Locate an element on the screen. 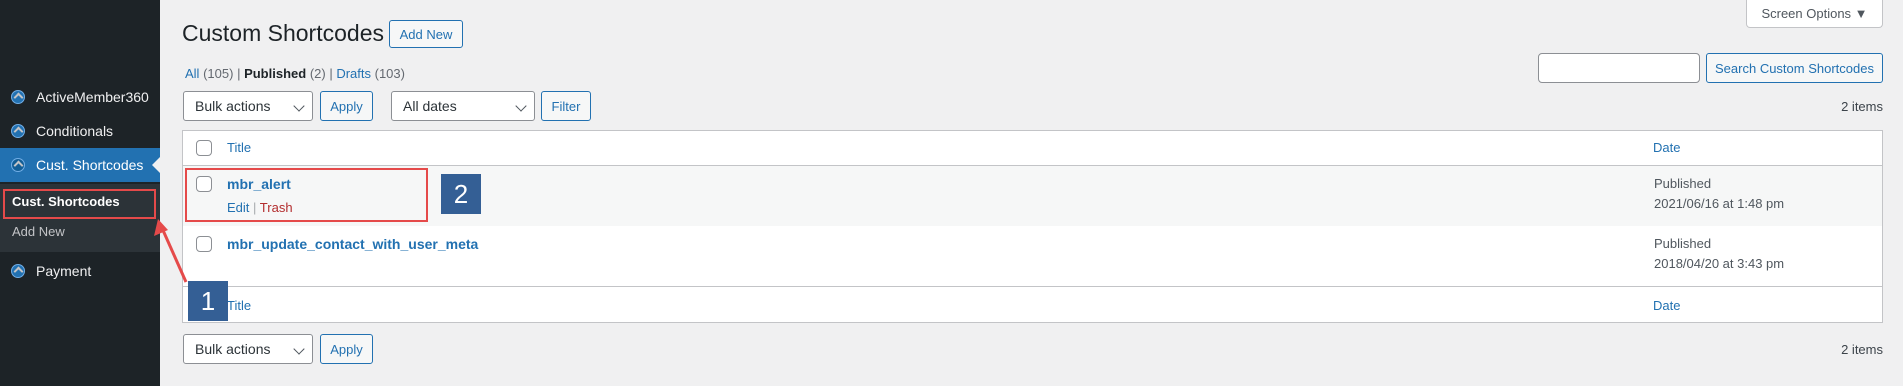 This screenshot has height=386, width=1903. step-badge-2: 2 is located at coordinates (461, 194).